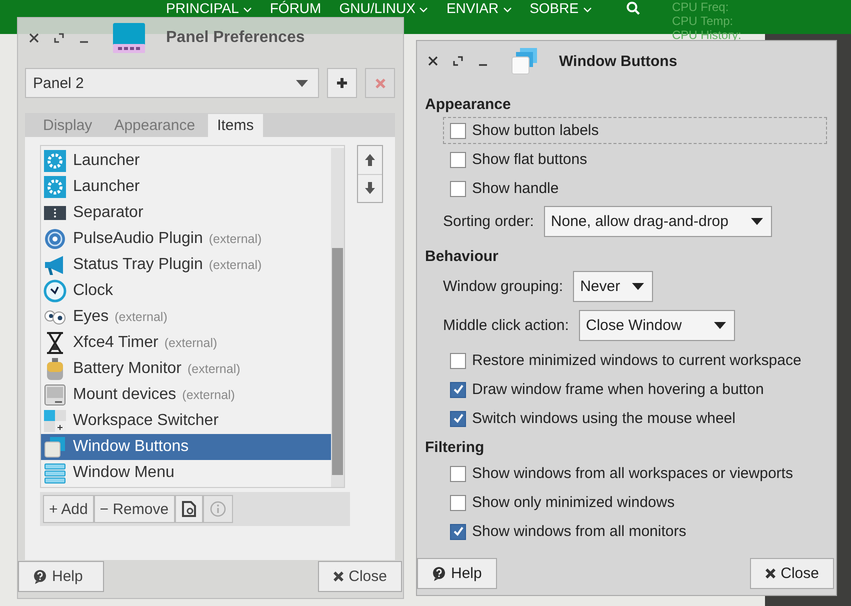  I want to click on section-heading: Appearance, so click(468, 104).